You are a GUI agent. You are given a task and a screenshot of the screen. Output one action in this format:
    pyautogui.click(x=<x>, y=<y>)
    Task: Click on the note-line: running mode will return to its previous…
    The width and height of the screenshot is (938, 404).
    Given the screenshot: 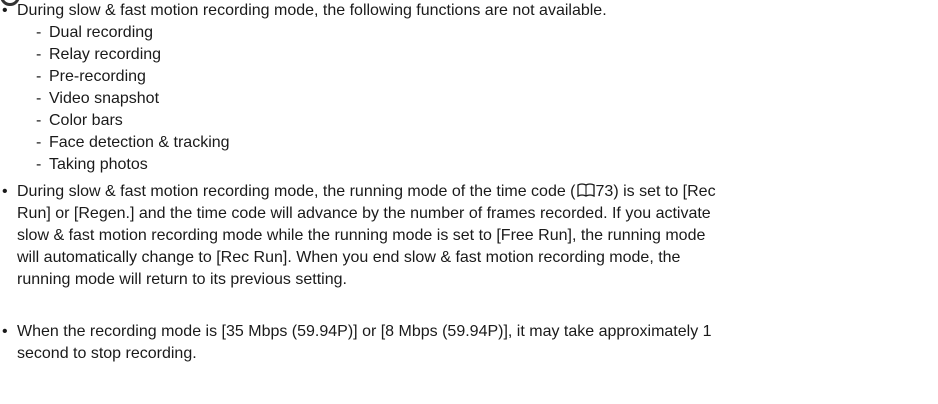 What is the action you would take?
    pyautogui.click(x=182, y=279)
    